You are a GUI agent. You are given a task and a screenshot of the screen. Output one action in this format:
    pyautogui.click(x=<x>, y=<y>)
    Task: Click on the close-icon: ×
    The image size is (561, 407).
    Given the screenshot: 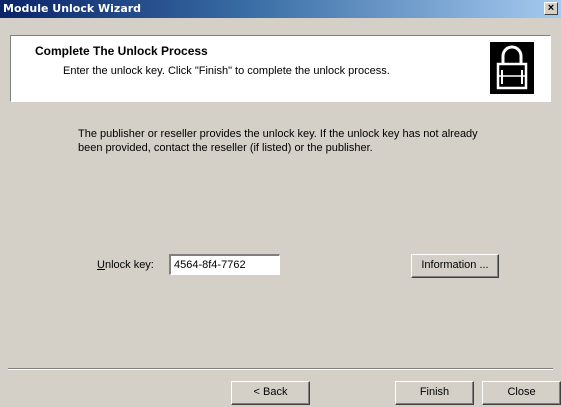 What is the action you would take?
    pyautogui.click(x=551, y=8)
    